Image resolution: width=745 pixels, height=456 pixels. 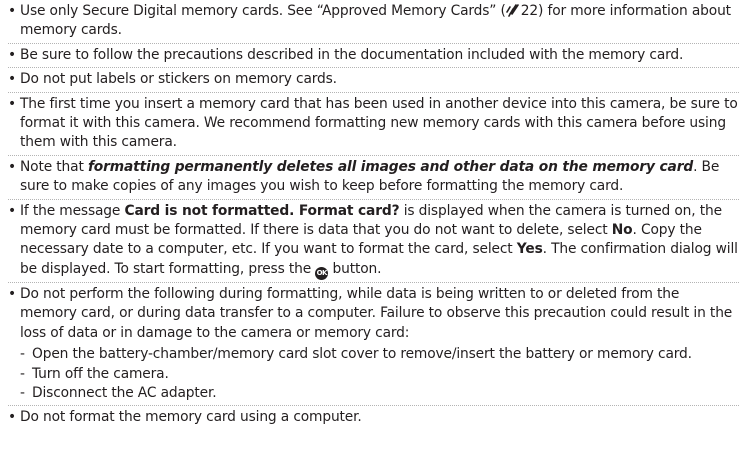 What do you see at coordinates (322, 273) in the screenshot?
I see `ok-button-icon: OK` at bounding box center [322, 273].